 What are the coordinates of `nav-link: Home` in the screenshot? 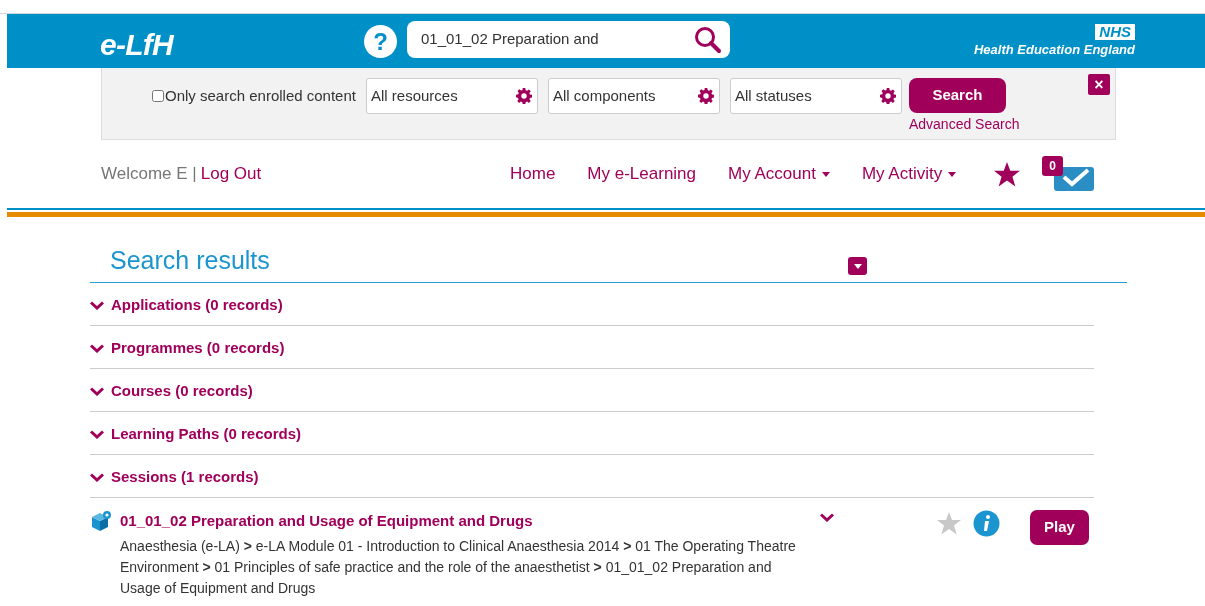 It's located at (533, 174).